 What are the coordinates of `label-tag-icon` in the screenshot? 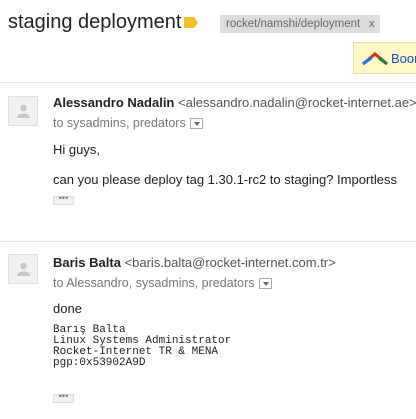 It's located at (191, 22).